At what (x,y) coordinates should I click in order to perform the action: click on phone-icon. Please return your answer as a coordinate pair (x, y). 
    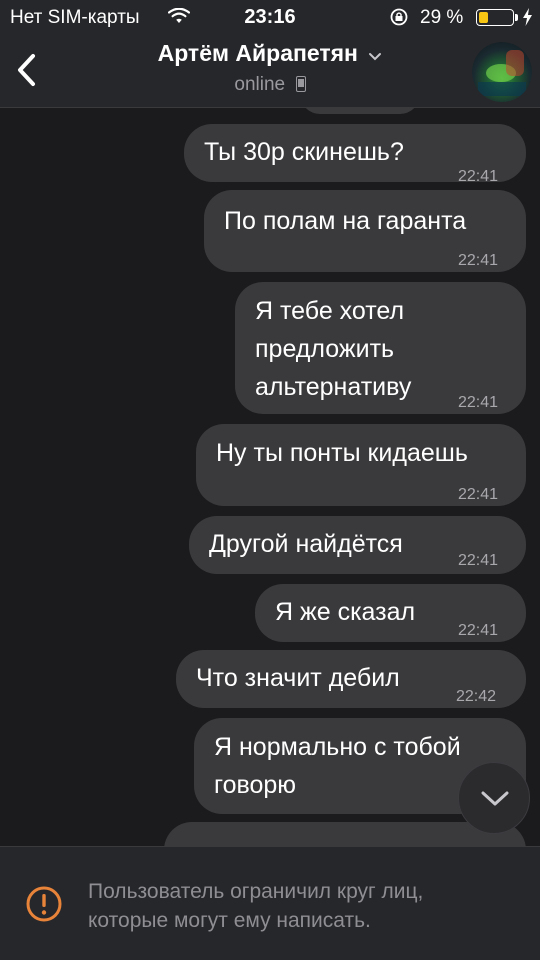
    Looking at the image, I should click on (300, 84).